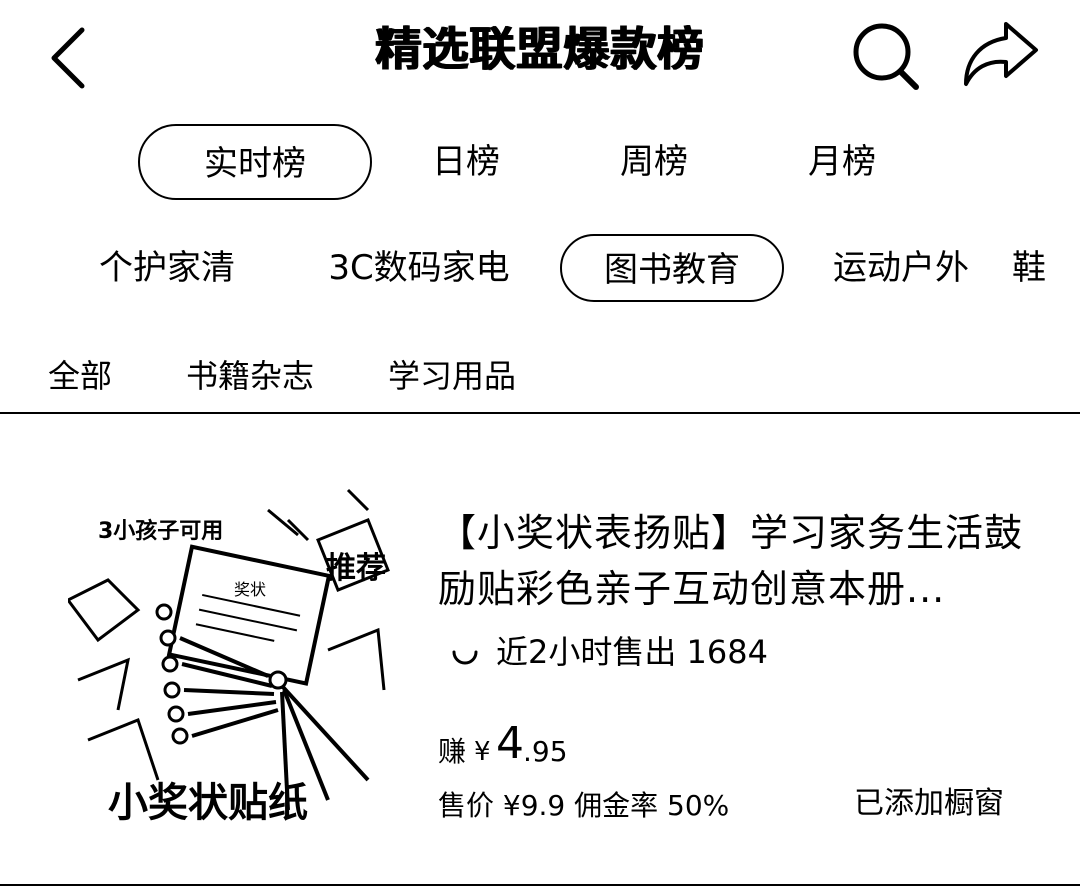  Describe the element at coordinates (584, 805) in the screenshot. I see `price-commission: 售价 ¥9.9 佣金率 50%` at that location.